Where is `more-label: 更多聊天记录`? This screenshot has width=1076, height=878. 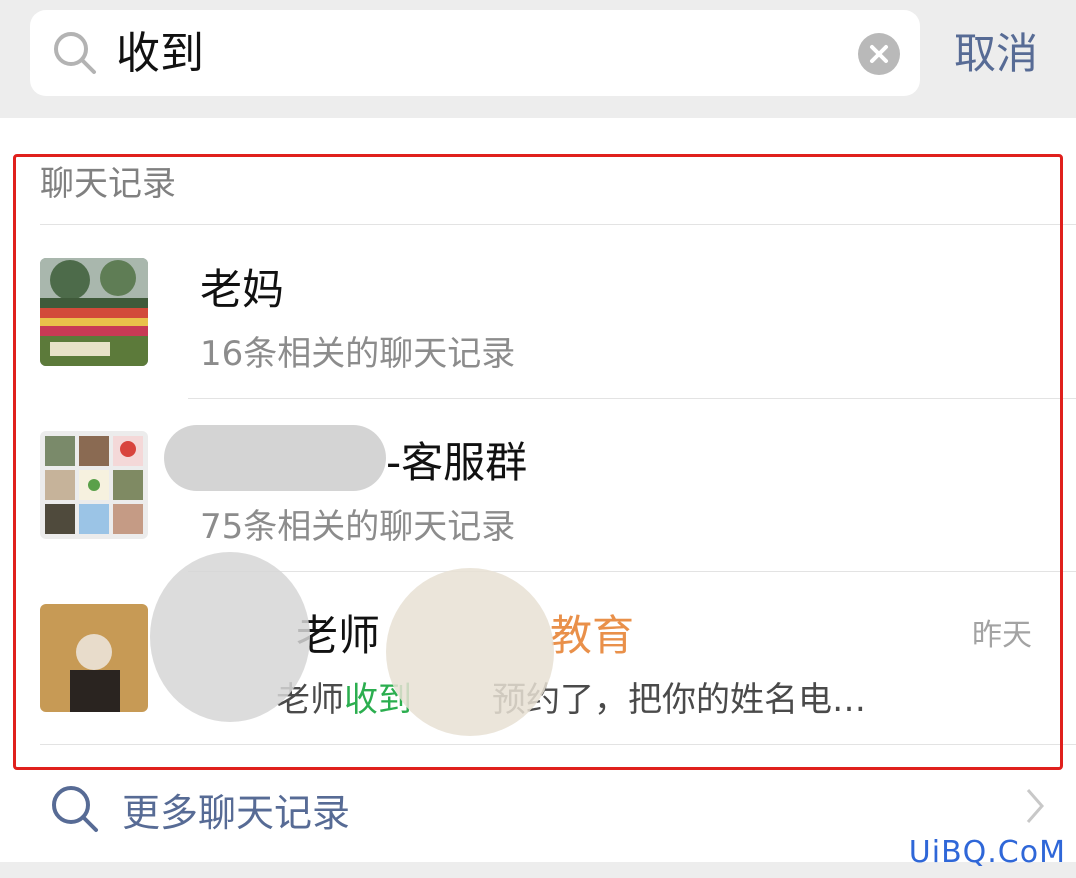 more-label: 更多聊天记录 is located at coordinates (236, 813).